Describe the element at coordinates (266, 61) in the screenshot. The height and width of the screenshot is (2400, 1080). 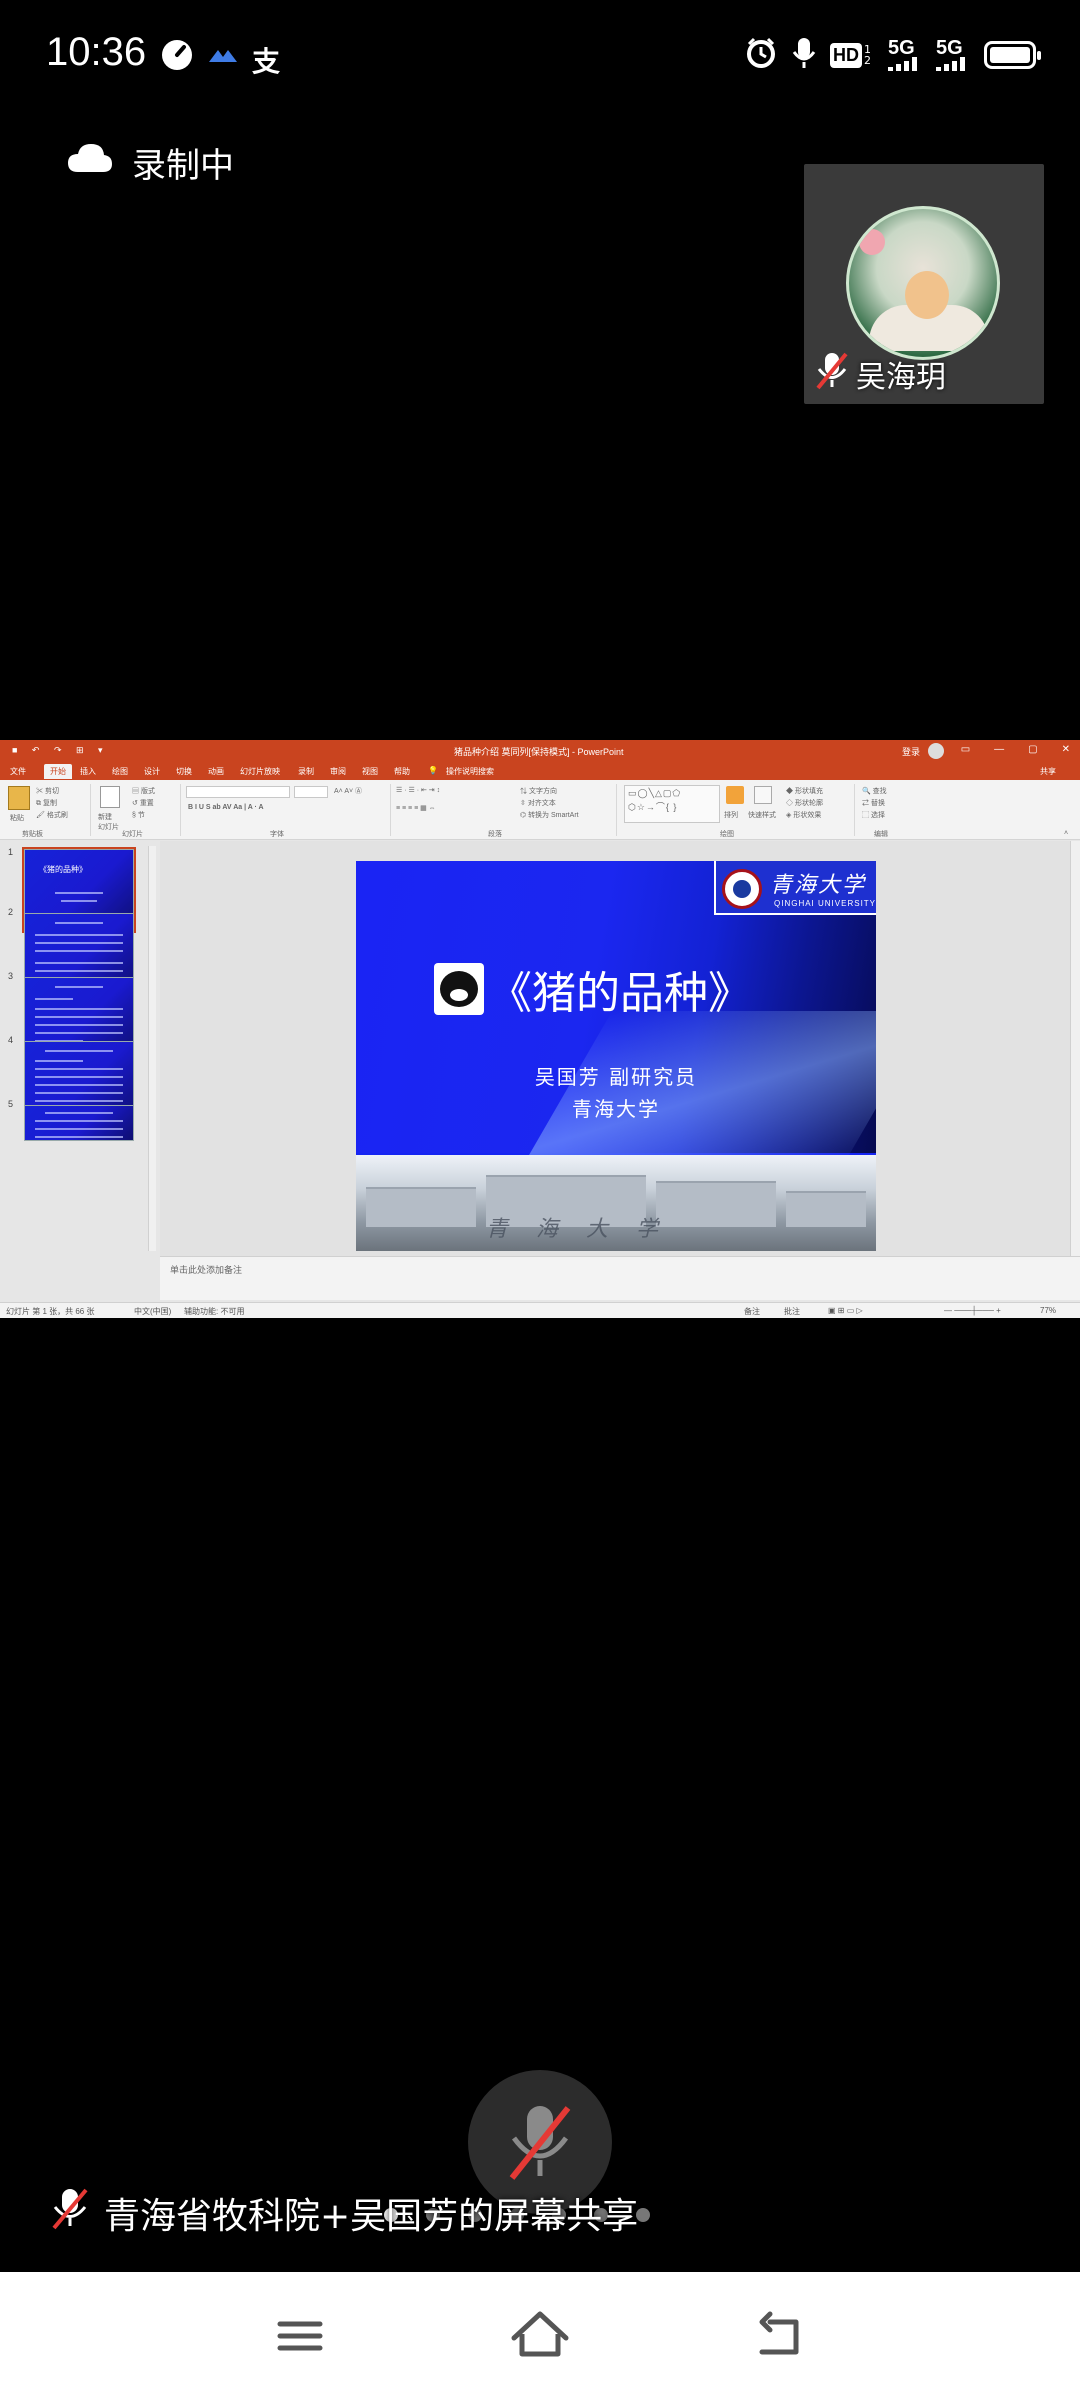
I see `alipay-icon: 支` at that location.